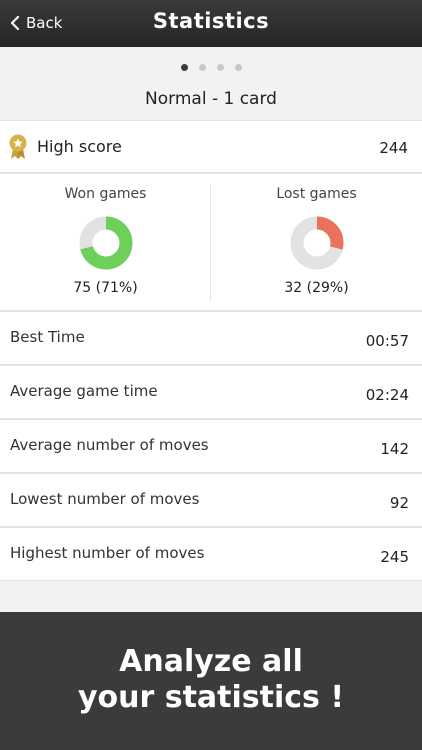 This screenshot has width=422, height=750. I want to click on stat-row-average-game-time: Average game time 02:24, so click(211, 392).